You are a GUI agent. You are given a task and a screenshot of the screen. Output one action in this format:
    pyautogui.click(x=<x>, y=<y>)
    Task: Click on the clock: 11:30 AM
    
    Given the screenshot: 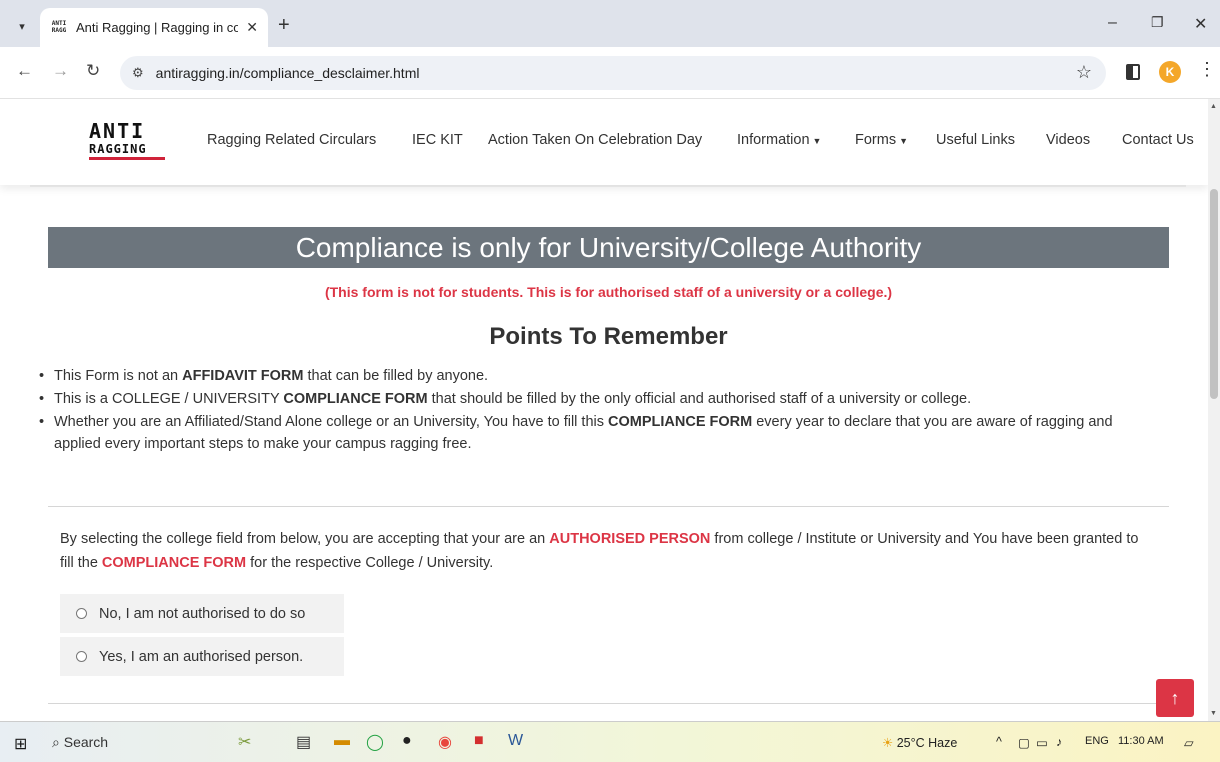 What is the action you would take?
    pyautogui.click(x=1141, y=741)
    